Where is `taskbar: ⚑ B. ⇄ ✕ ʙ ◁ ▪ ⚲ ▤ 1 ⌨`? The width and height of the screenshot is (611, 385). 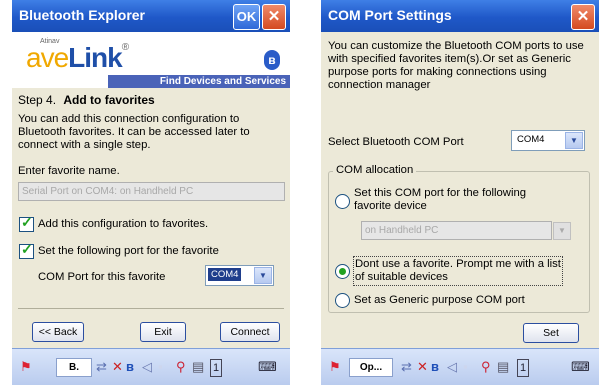
taskbar: ⚑ B. ⇄ ✕ ʙ ◁ ▪ ⚲ ▤ 1 ⌨ is located at coordinates (151, 366).